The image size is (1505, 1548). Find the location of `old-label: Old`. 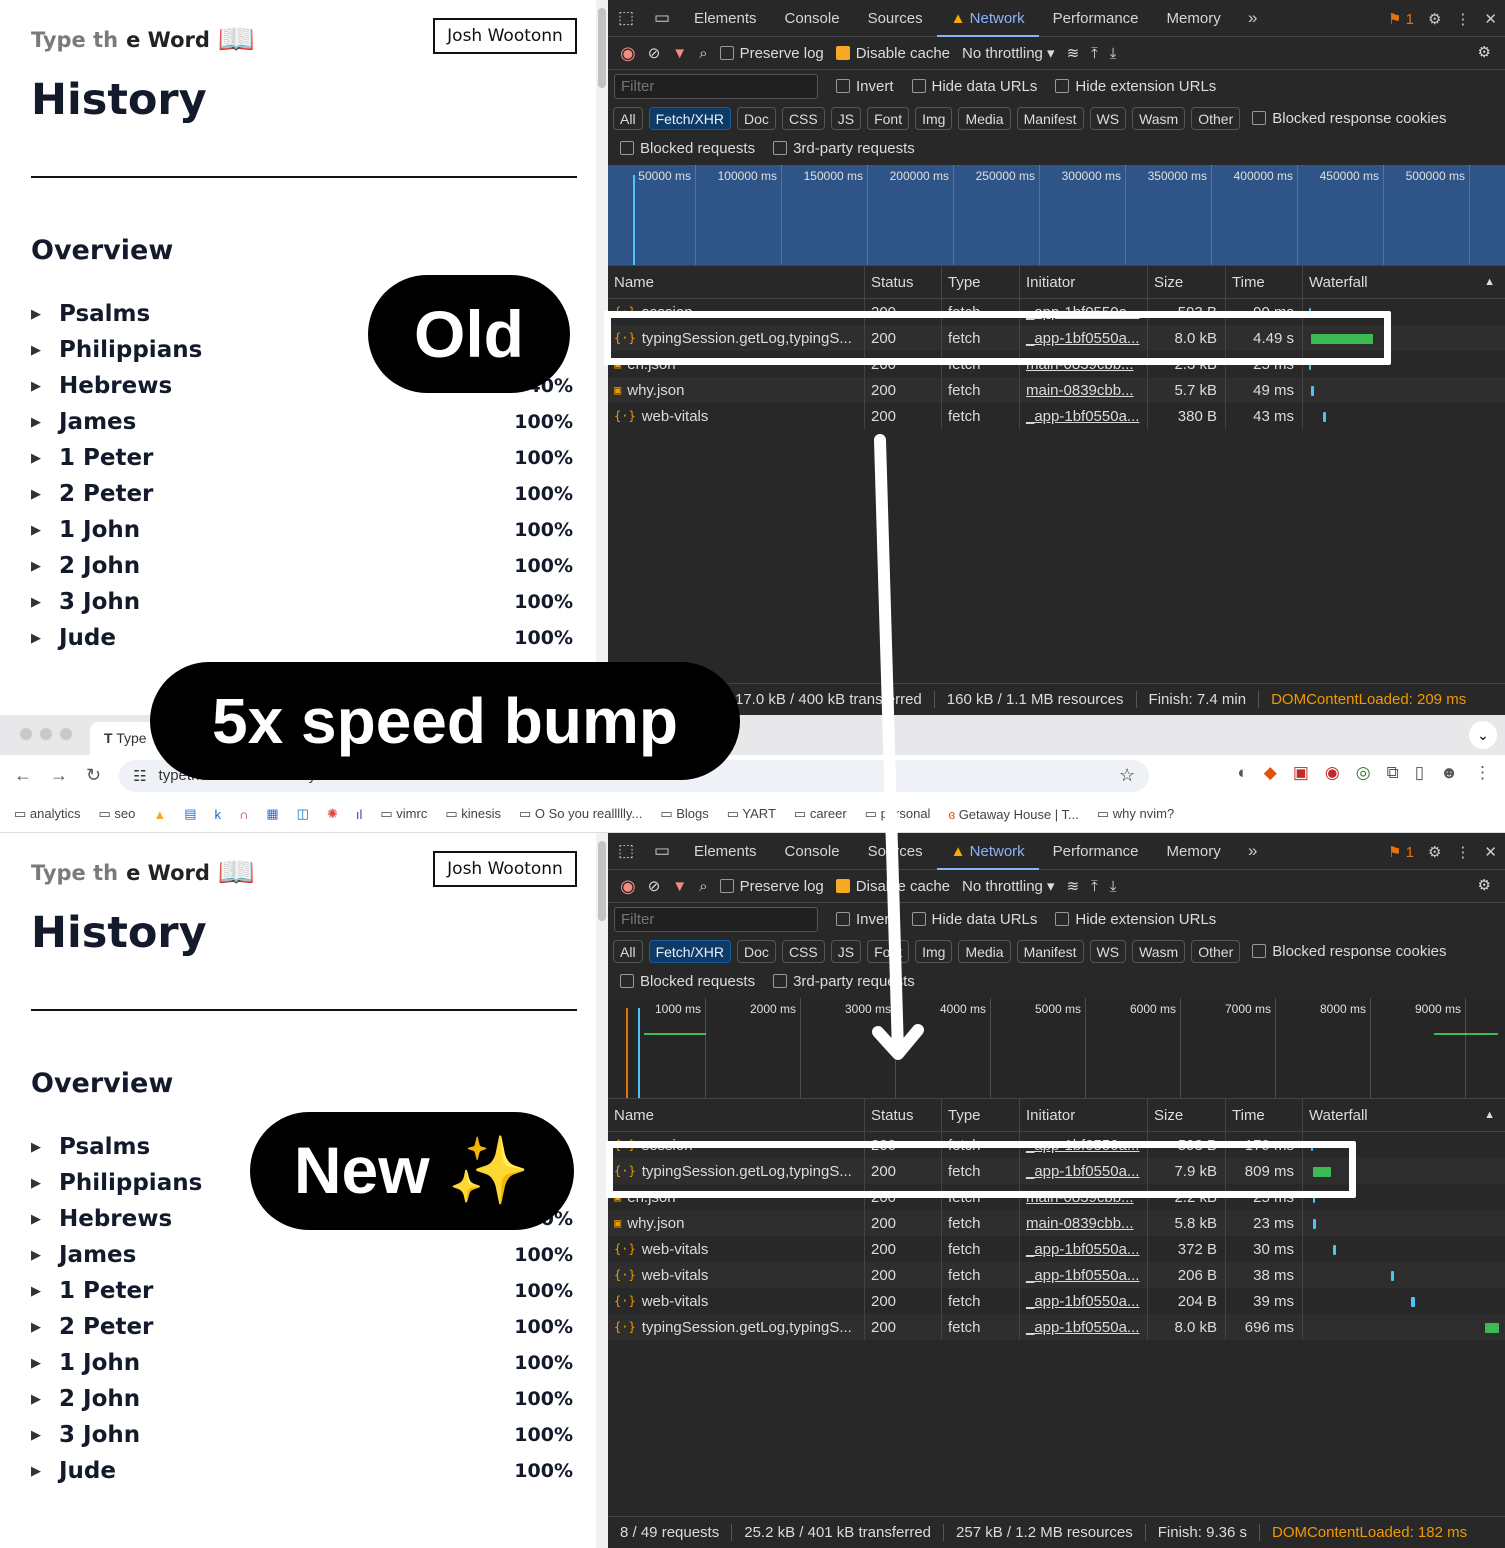

old-label: Old is located at coordinates (469, 334).